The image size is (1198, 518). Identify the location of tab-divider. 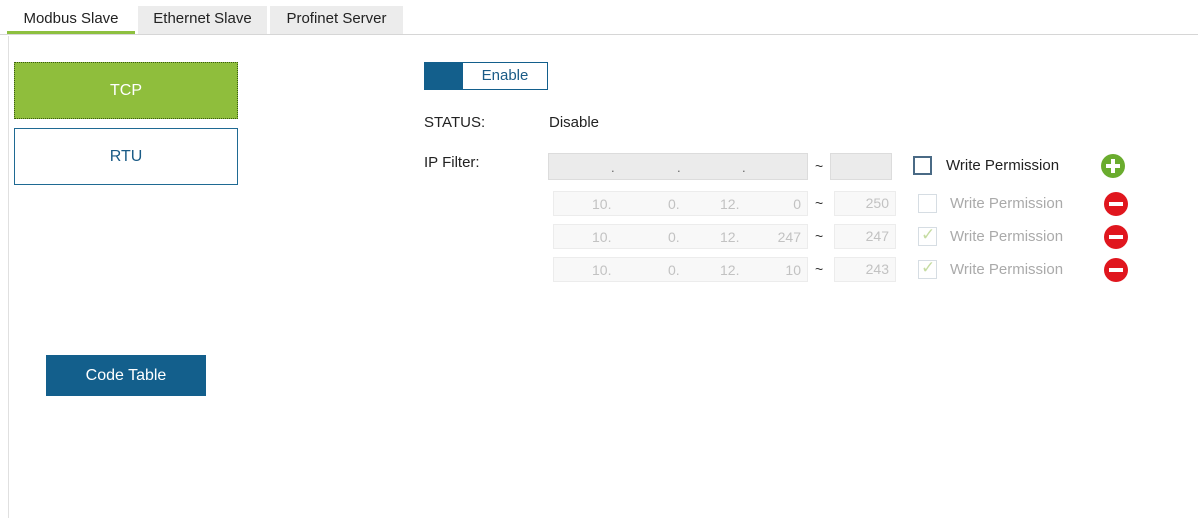
(599, 34).